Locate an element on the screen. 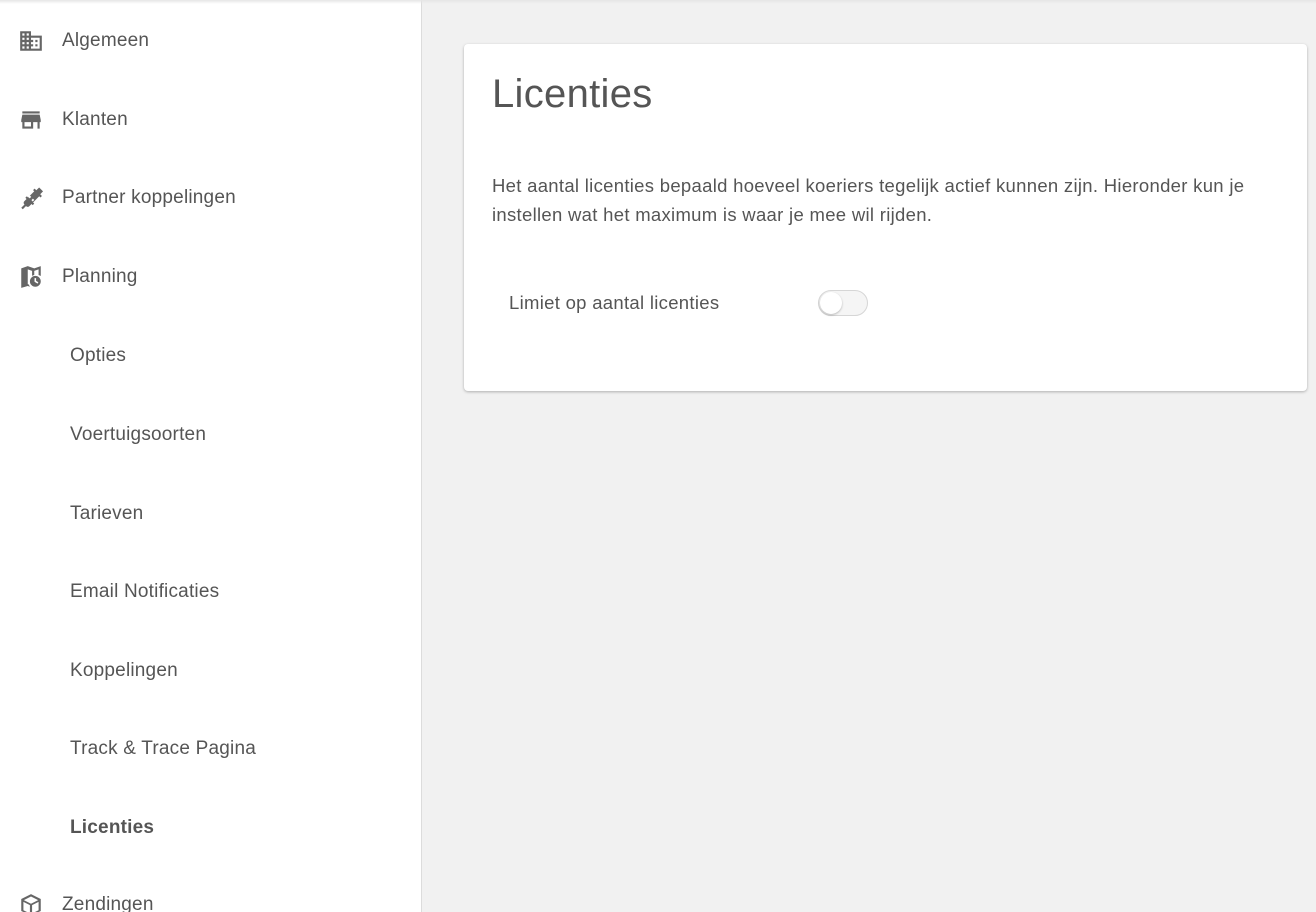  sidebar-item-label: Licenties is located at coordinates (112, 827).